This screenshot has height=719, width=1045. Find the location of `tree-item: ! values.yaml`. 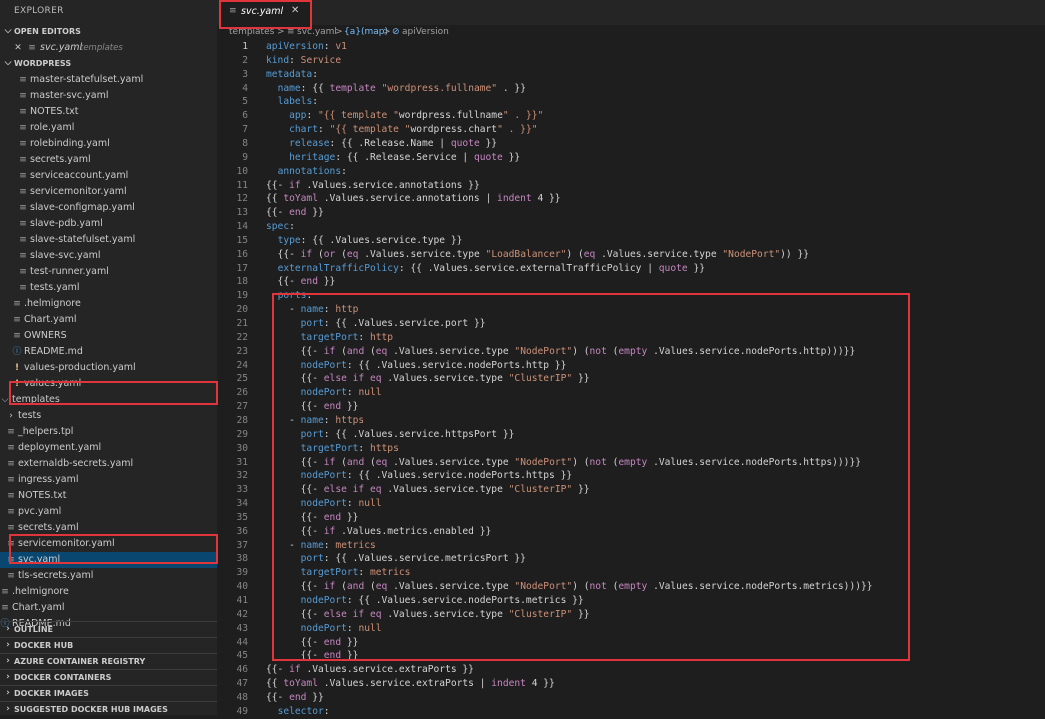

tree-item: ! values.yaml is located at coordinates (108, 384).